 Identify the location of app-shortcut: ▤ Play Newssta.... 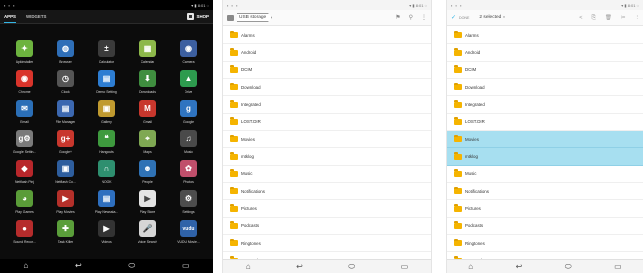
(106, 205).